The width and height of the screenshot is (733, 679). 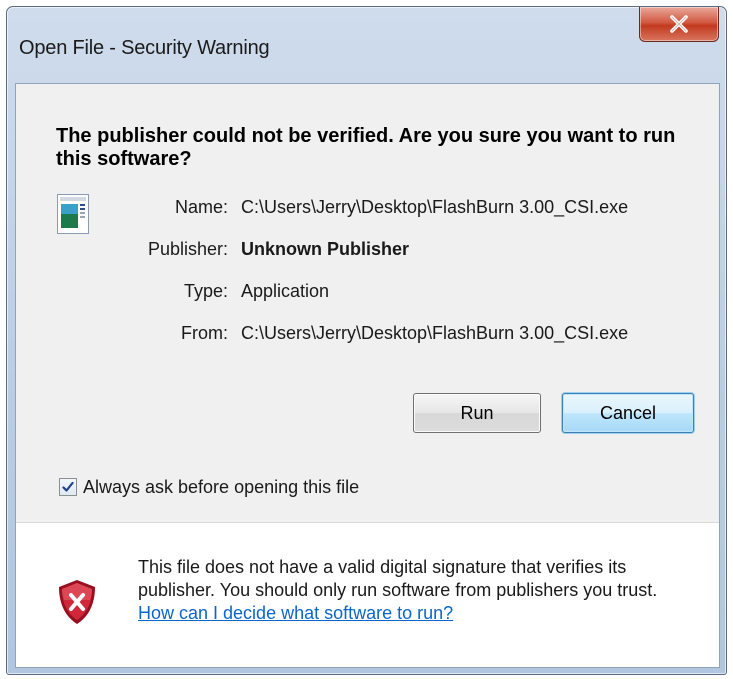 What do you see at coordinates (204, 333) in the screenshot?
I see `from-label: From:` at bounding box center [204, 333].